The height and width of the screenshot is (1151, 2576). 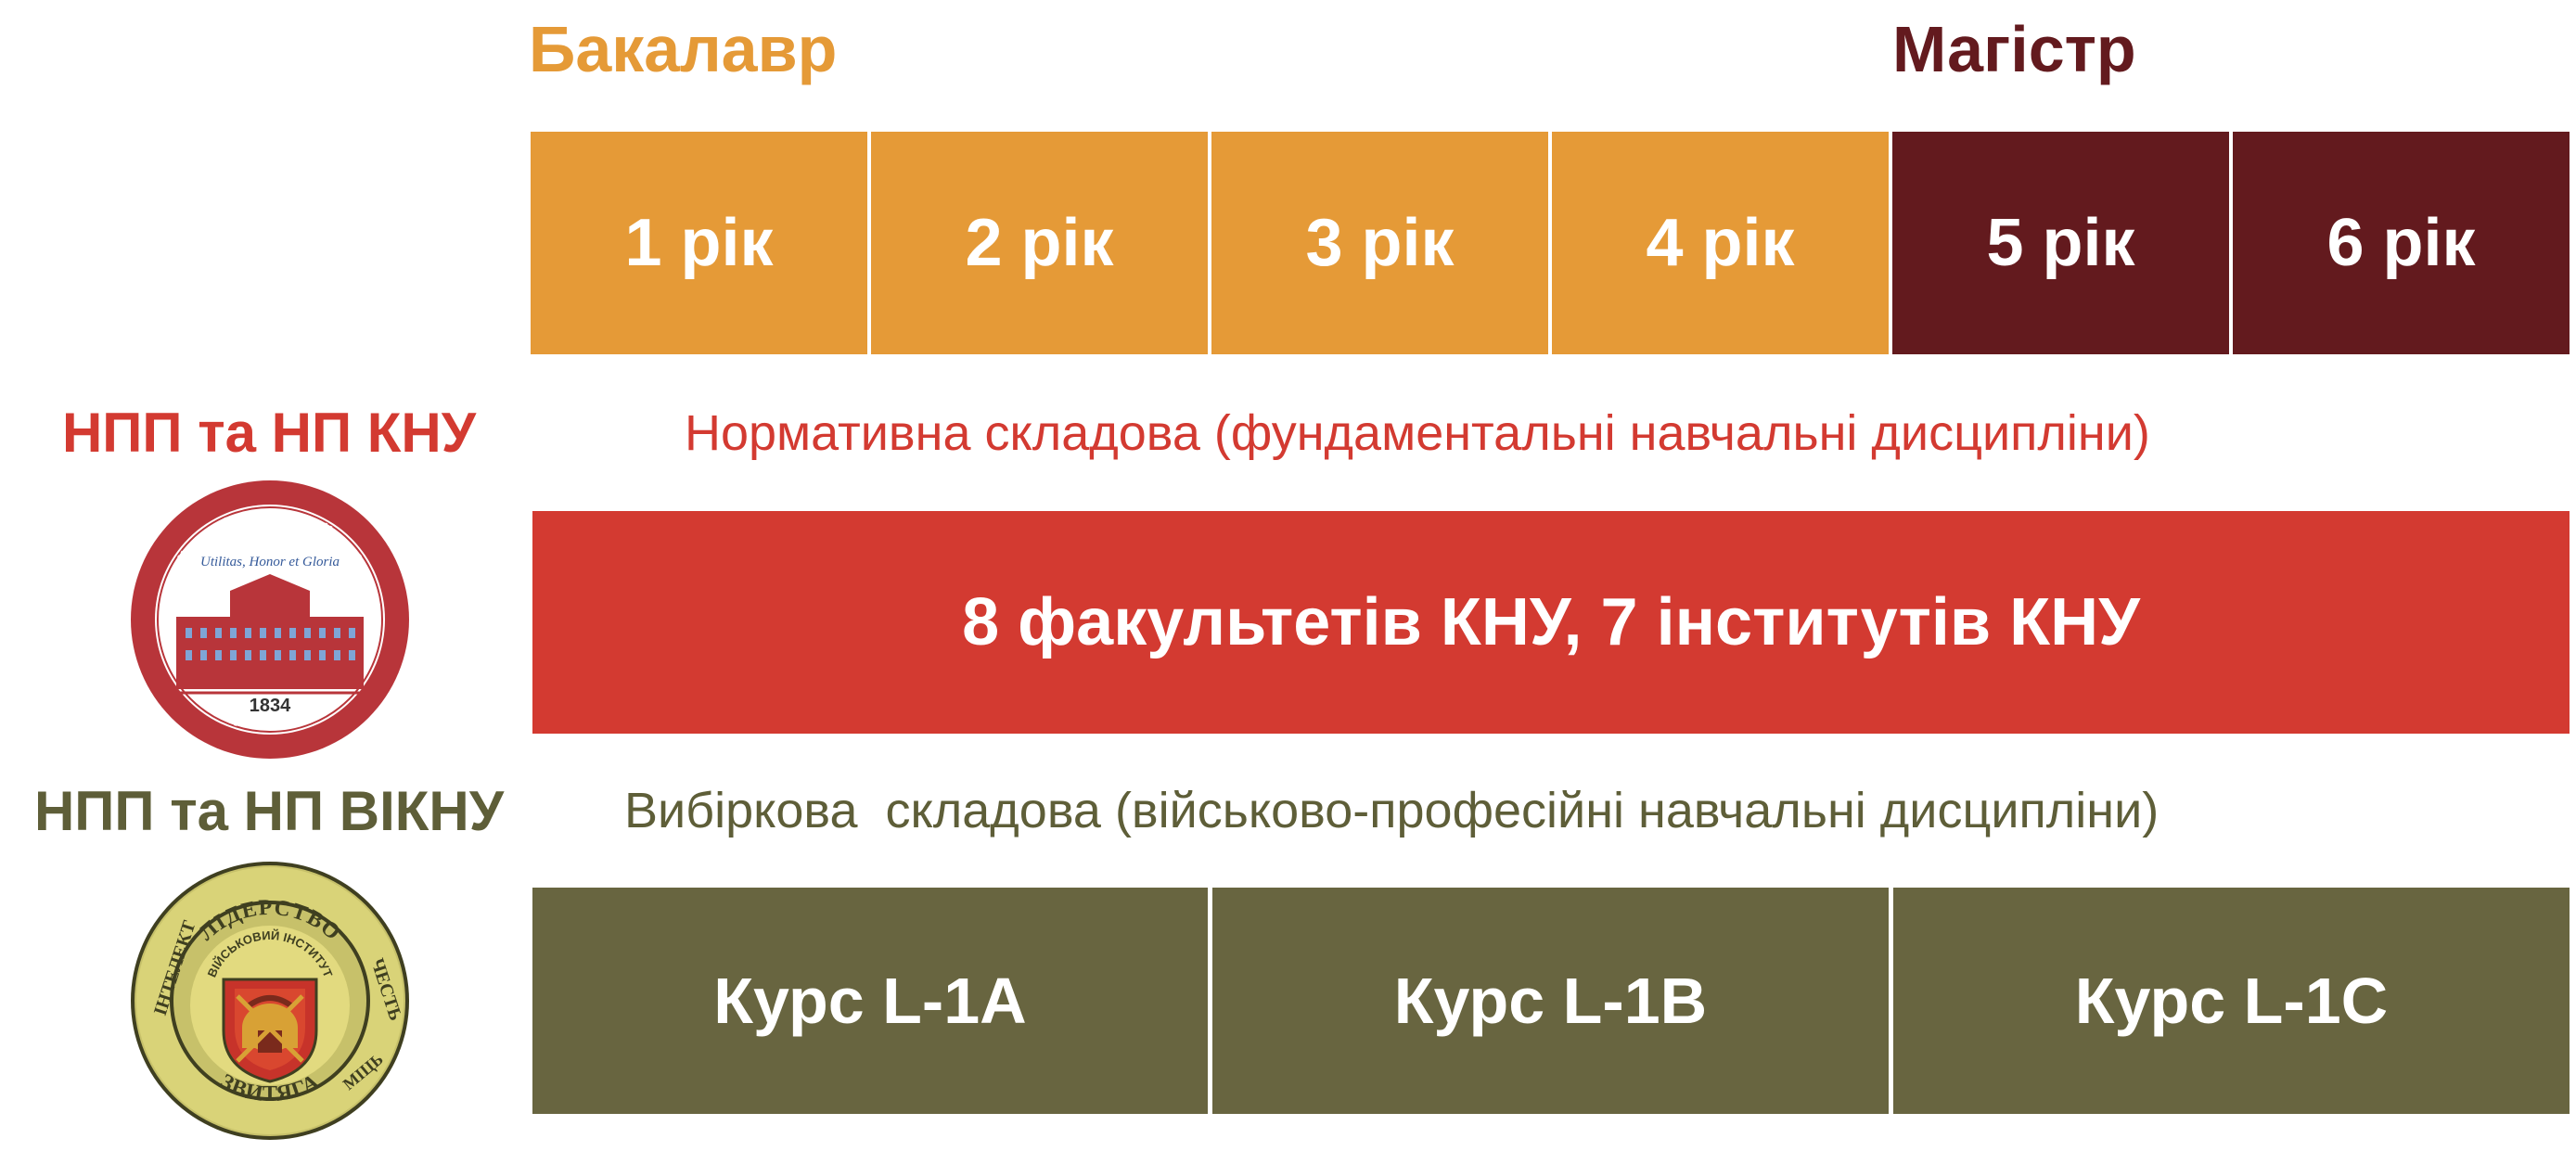 I want to click on year-3-cell: 3 рік, so click(x=1379, y=243).